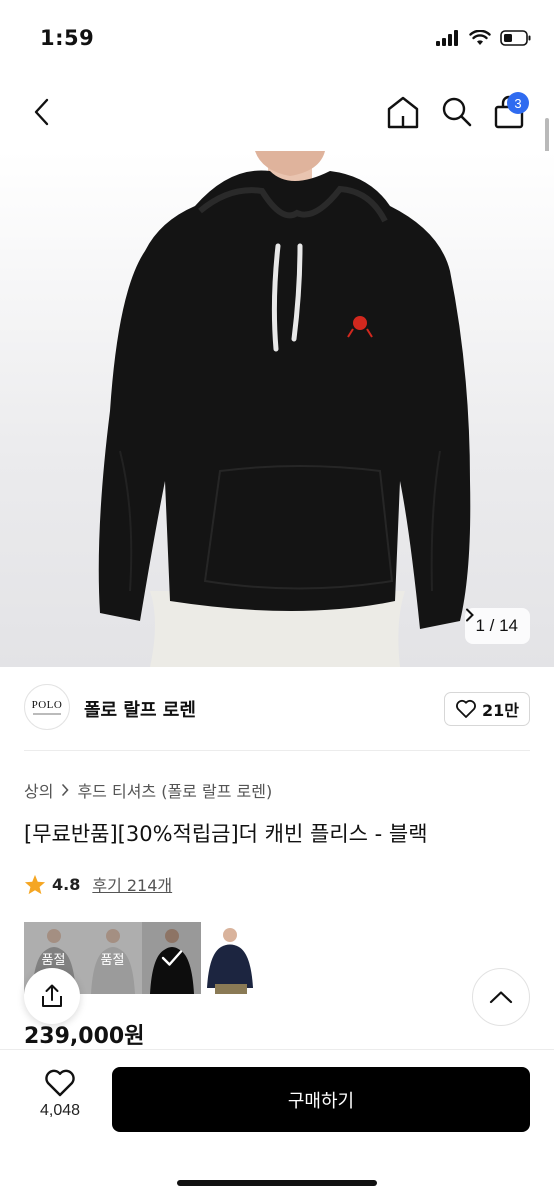 Image resolution: width=554 pixels, height=1200 pixels. I want to click on rating-row: 4.8 후기 214개, so click(98, 884).